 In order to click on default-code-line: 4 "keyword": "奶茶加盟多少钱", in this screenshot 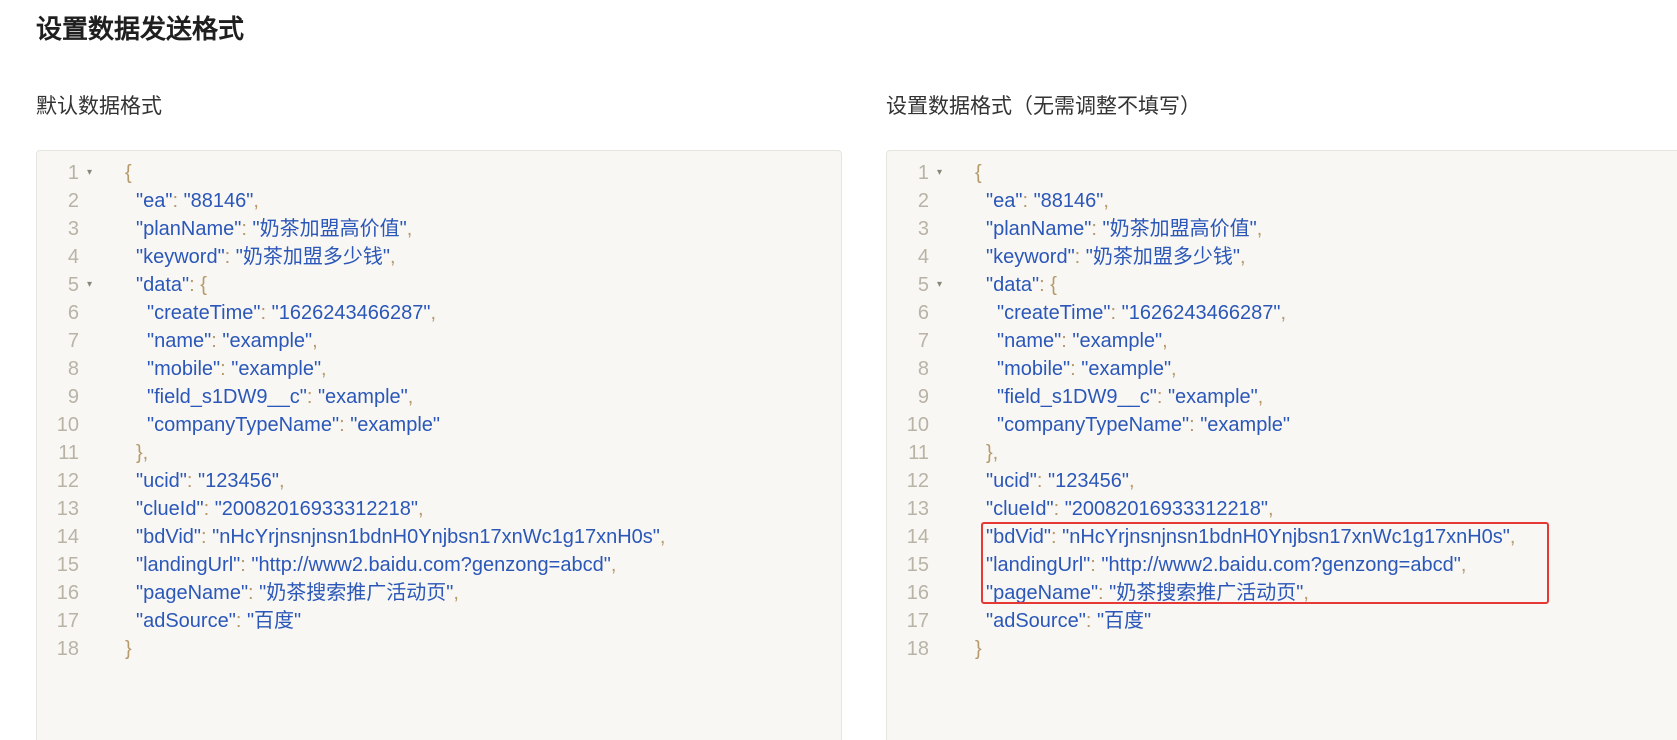, I will do `click(439, 257)`.